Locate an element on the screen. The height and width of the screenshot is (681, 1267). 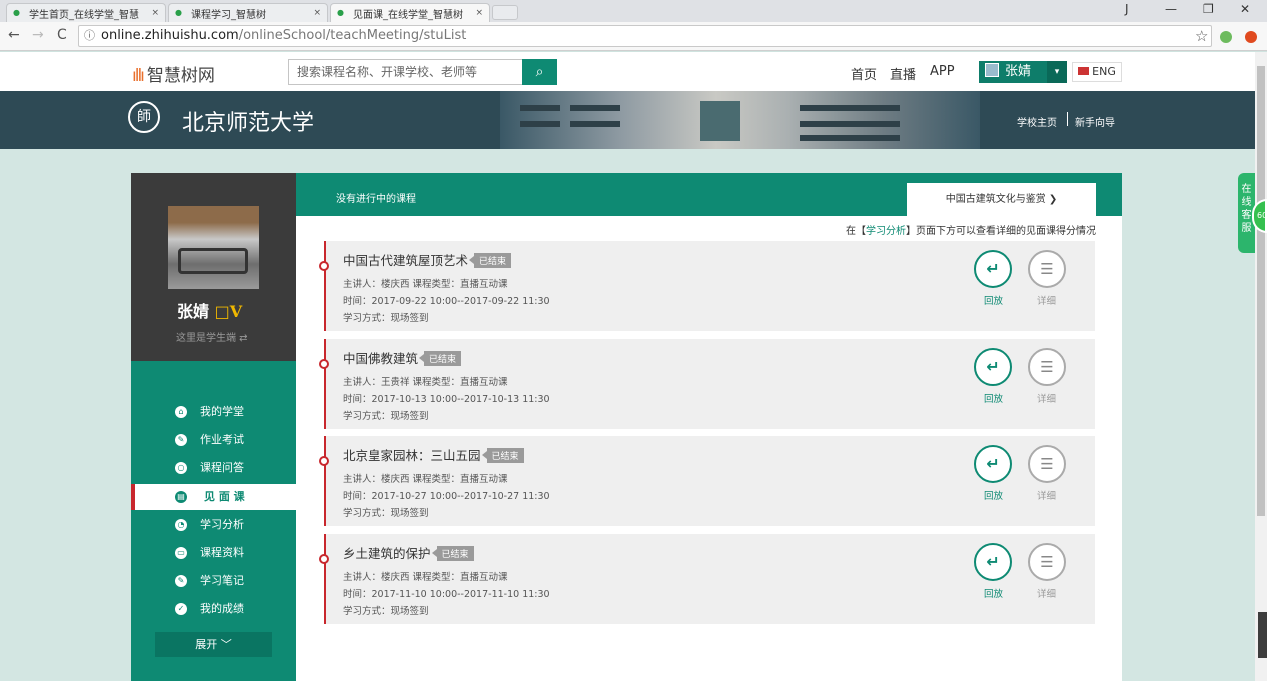
sidebar-item-homework: ✎ 作业考试 is located at coordinates (213, 440).